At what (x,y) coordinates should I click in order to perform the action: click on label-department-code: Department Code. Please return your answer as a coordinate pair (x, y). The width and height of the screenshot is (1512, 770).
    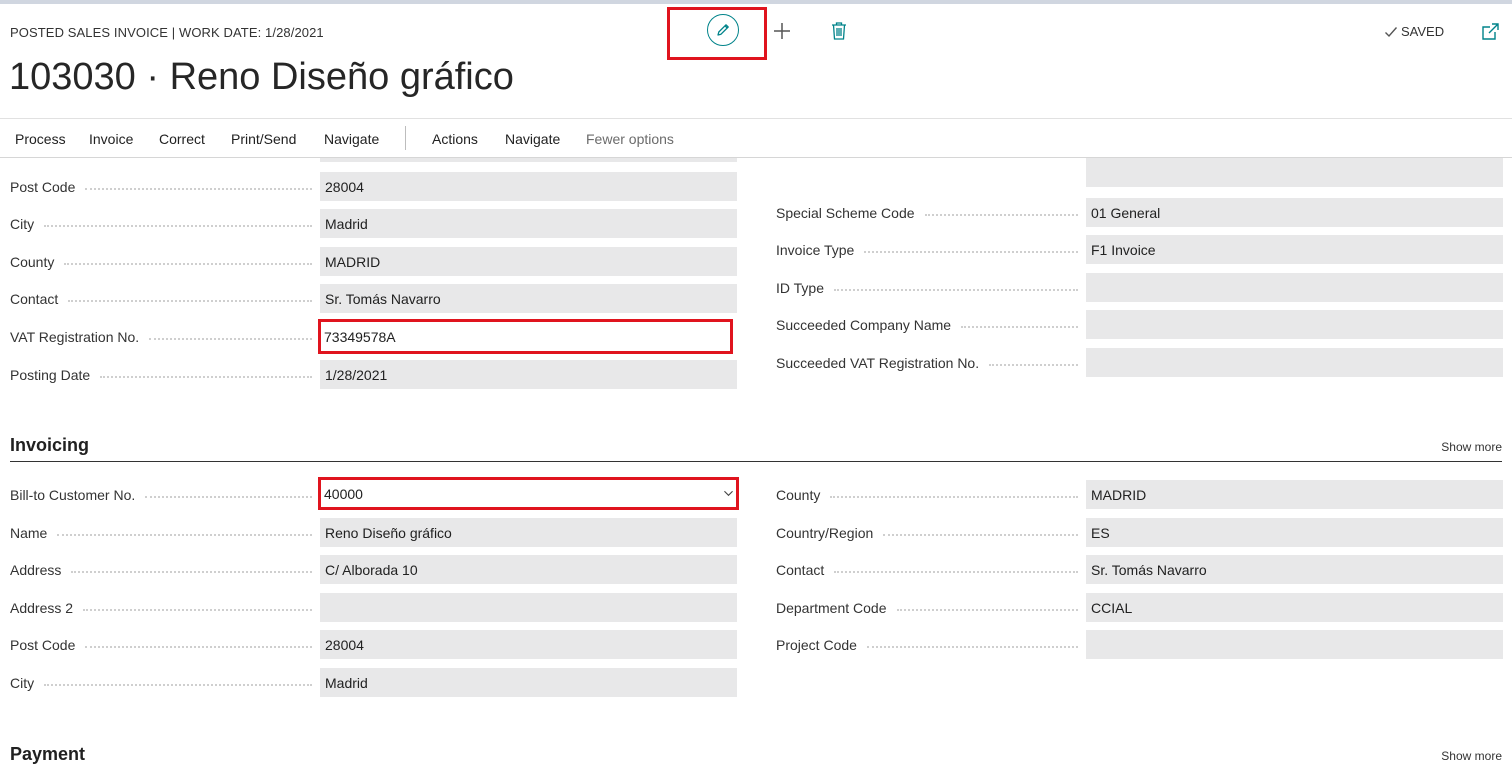
    Looking at the image, I should click on (931, 608).